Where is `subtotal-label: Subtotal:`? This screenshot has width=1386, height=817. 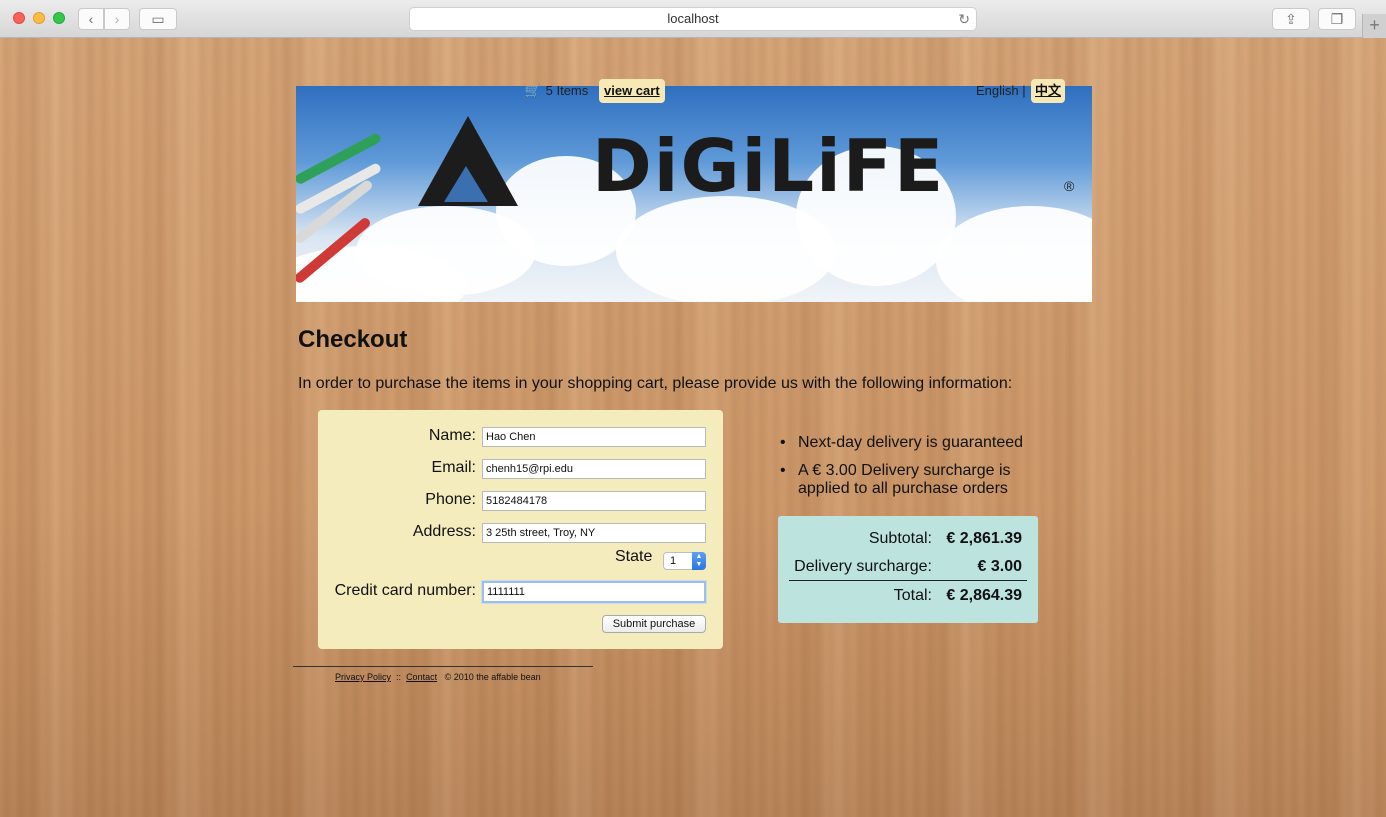
subtotal-label: Subtotal: is located at coordinates (900, 538).